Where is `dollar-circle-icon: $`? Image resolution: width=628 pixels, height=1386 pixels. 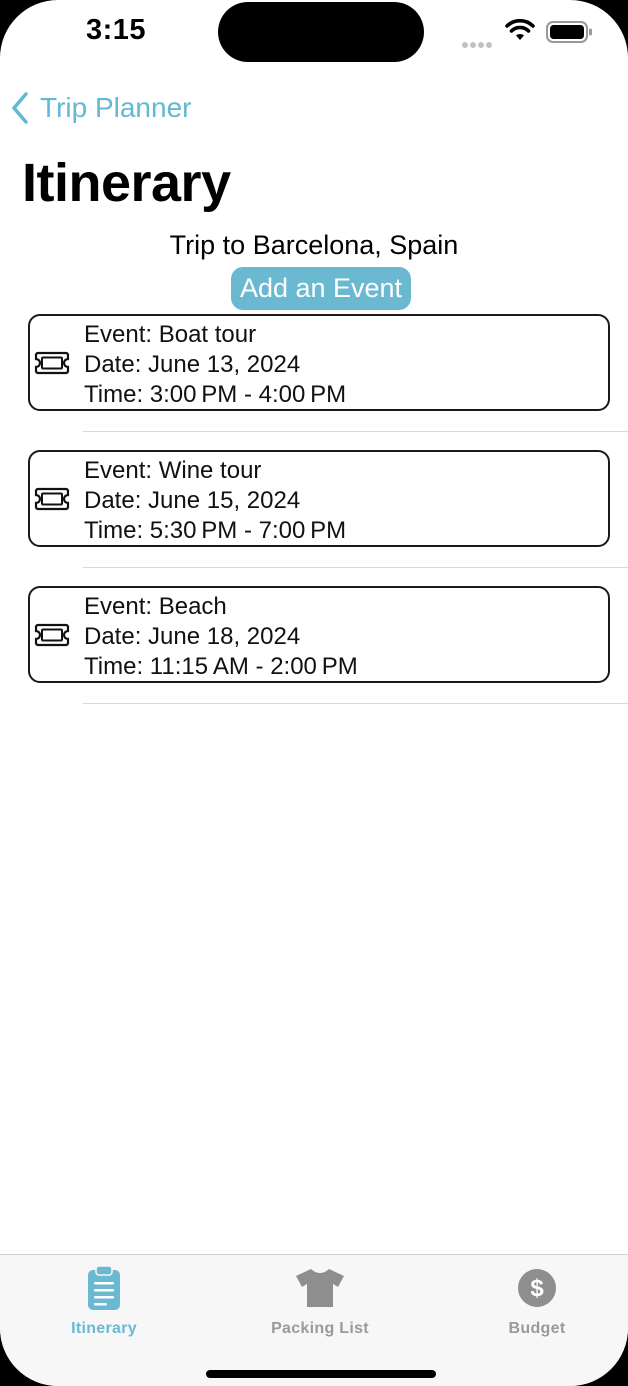 dollar-circle-icon: $ is located at coordinates (537, 1288).